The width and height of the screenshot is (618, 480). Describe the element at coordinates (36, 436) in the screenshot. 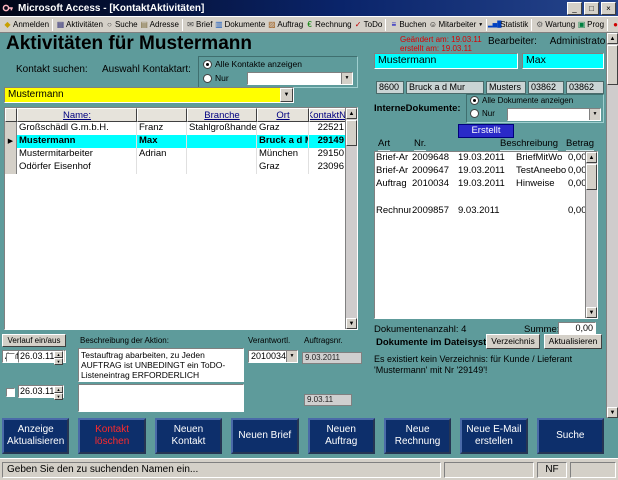

I see `anzeige-aktualisieren-button: Anzeige Aktualisieren` at that location.